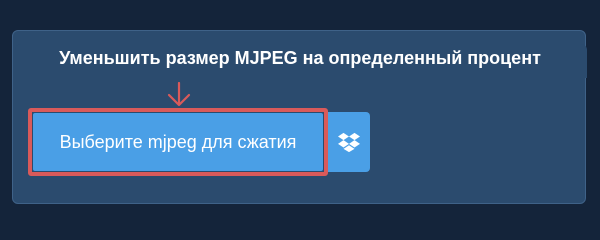 The height and width of the screenshot is (240, 600). What do you see at coordinates (178, 142) in the screenshot?
I see `choose-file-button: Выберите mjpeg для сжатия` at bounding box center [178, 142].